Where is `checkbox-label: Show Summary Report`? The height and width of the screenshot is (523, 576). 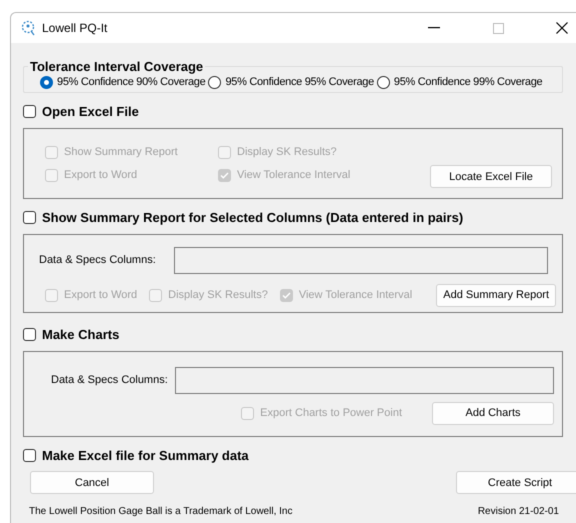
checkbox-label: Show Summary Report is located at coordinates (121, 152).